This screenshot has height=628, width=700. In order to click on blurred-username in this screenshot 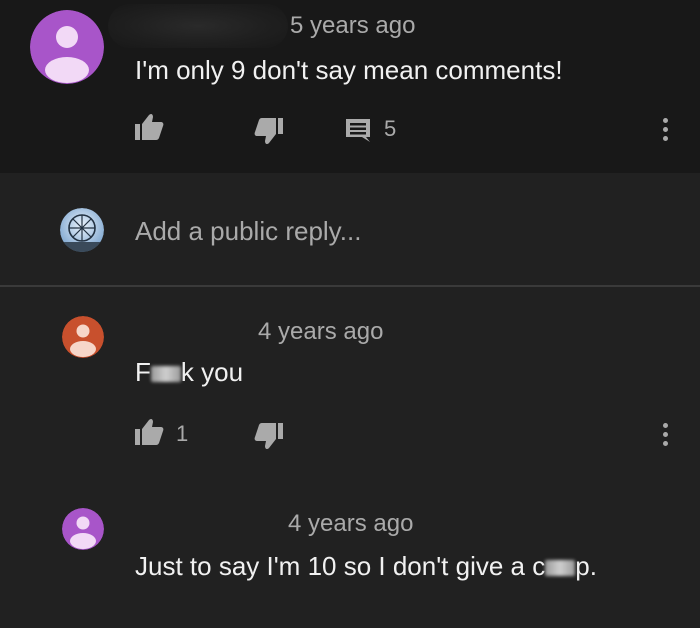, I will do `click(198, 26)`.